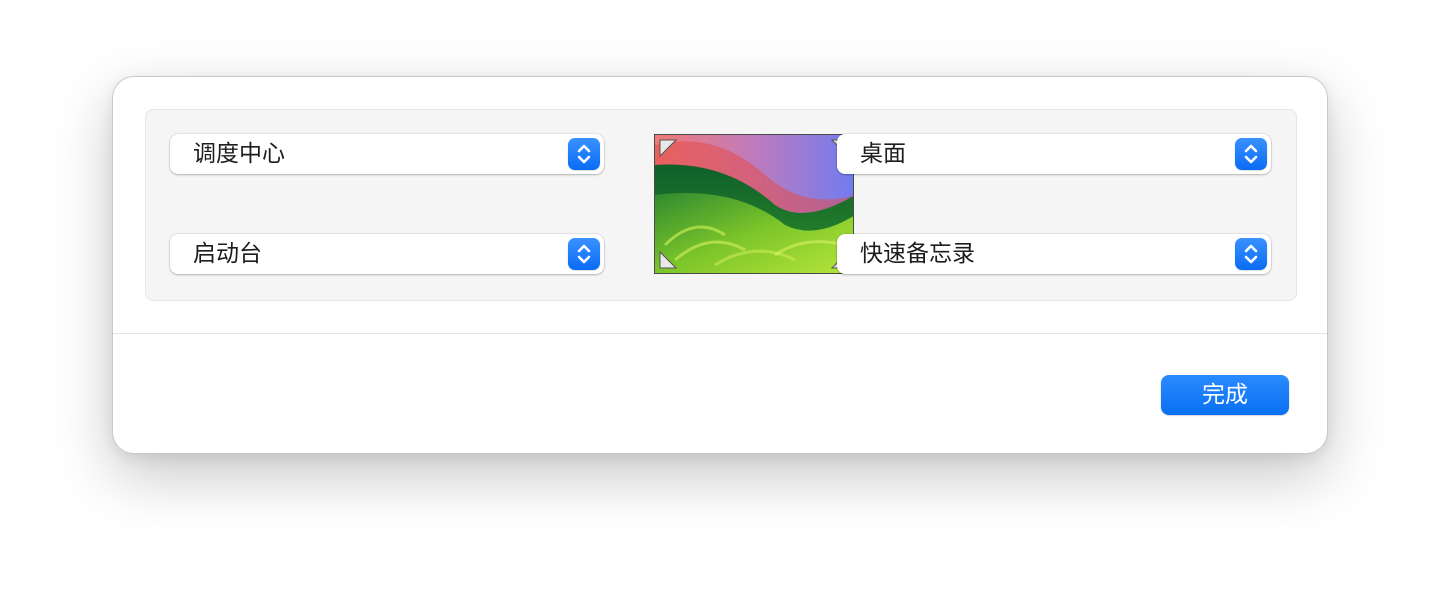 The width and height of the screenshot is (1440, 602). What do you see at coordinates (917, 254) in the screenshot?
I see `bottom-right-corner-value: 快速备忘录` at bounding box center [917, 254].